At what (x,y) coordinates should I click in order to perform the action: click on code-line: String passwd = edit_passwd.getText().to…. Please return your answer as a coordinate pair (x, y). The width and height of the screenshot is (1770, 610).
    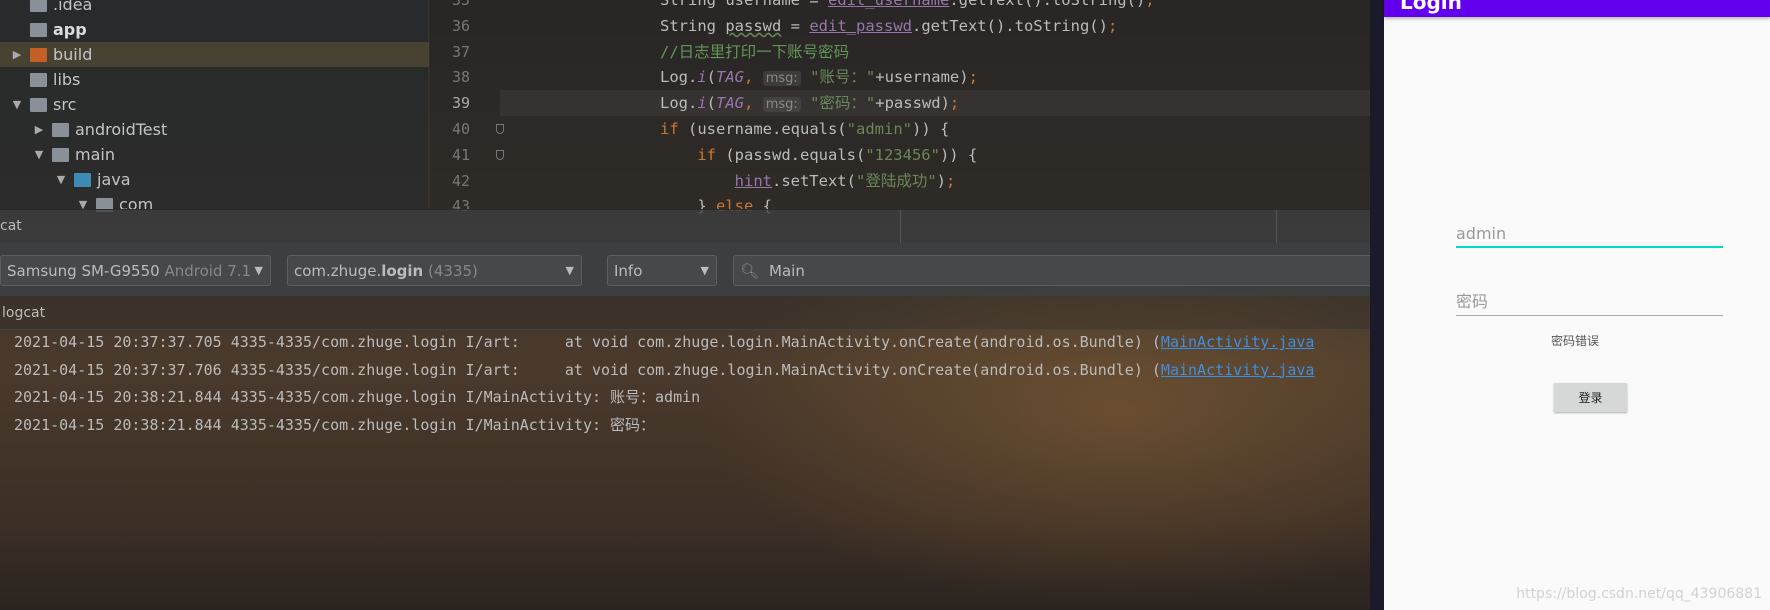
    Looking at the image, I should click on (888, 26).